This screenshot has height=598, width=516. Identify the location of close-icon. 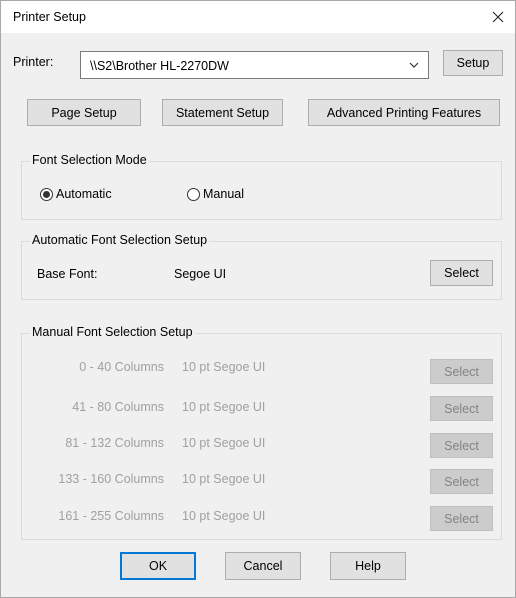
(498, 17).